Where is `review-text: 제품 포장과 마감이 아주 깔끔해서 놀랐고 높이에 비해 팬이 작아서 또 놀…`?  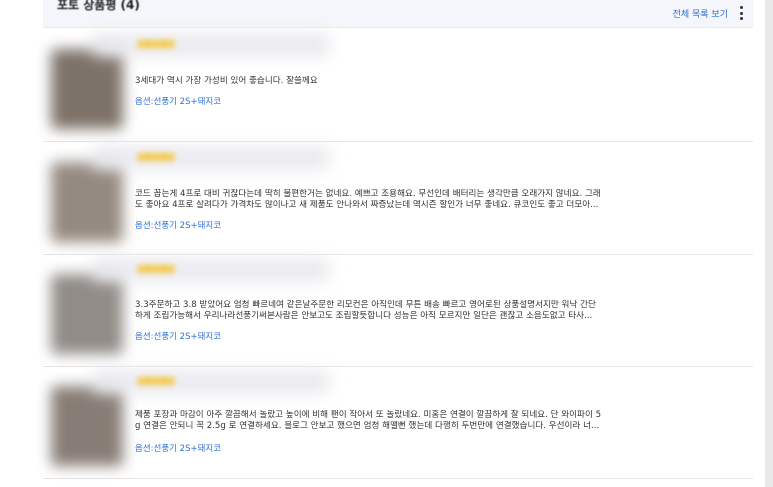
review-text: 제품 포장과 마감이 아주 깔끔해서 놀랐고 높이에 비해 팬이 작아서 또 놀… is located at coordinates (440, 421).